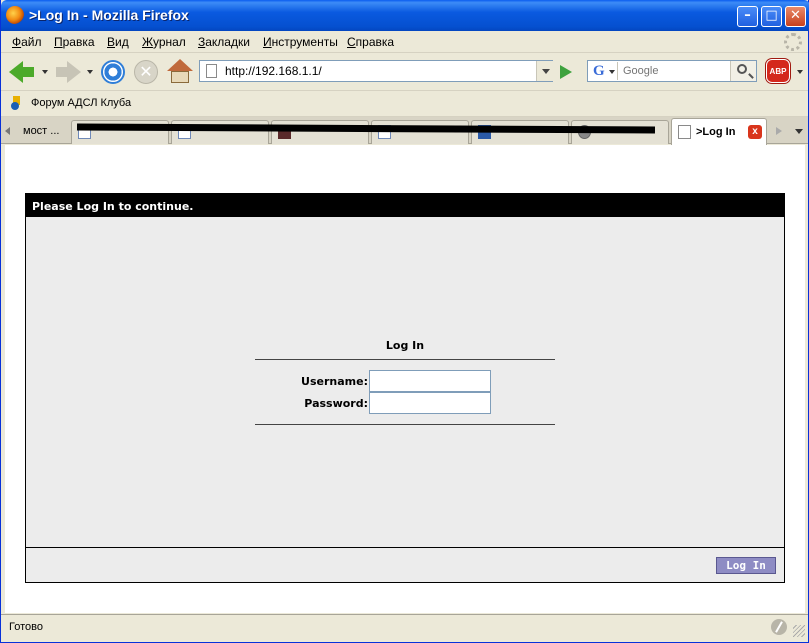 The image size is (809, 643). Describe the element at coordinates (675, 71) in the screenshot. I see `search-input` at that location.